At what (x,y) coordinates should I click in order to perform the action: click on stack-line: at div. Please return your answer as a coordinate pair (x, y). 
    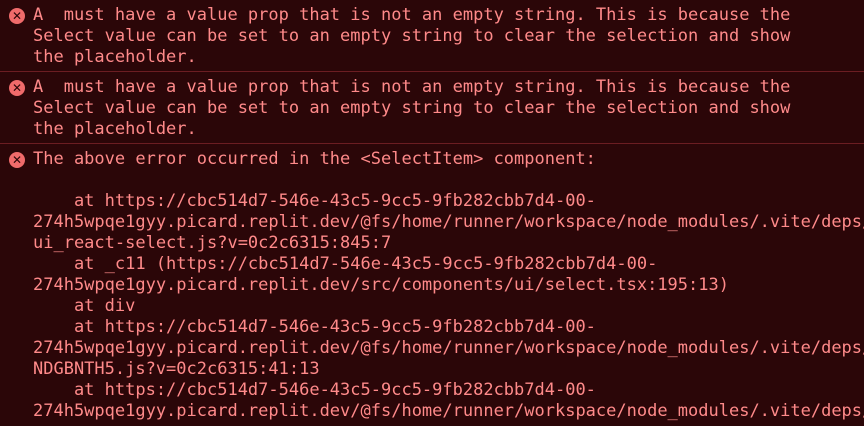
    Looking at the image, I should click on (84, 306).